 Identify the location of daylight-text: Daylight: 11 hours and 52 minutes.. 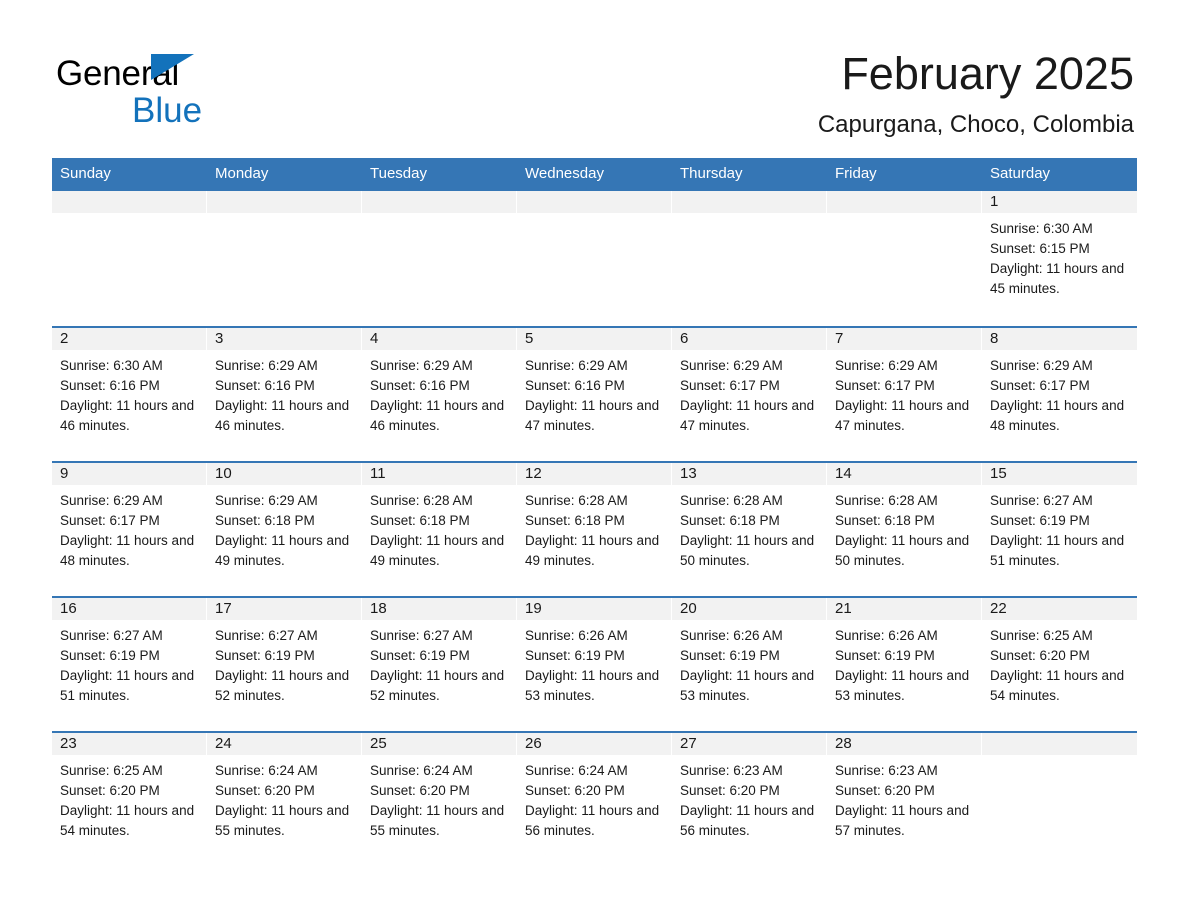
(282, 685).